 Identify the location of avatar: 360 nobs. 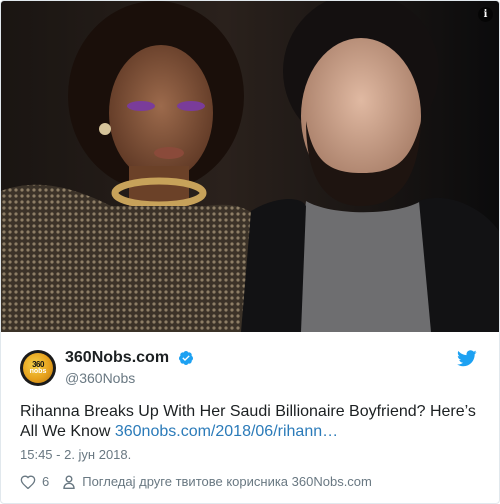
(38, 368).